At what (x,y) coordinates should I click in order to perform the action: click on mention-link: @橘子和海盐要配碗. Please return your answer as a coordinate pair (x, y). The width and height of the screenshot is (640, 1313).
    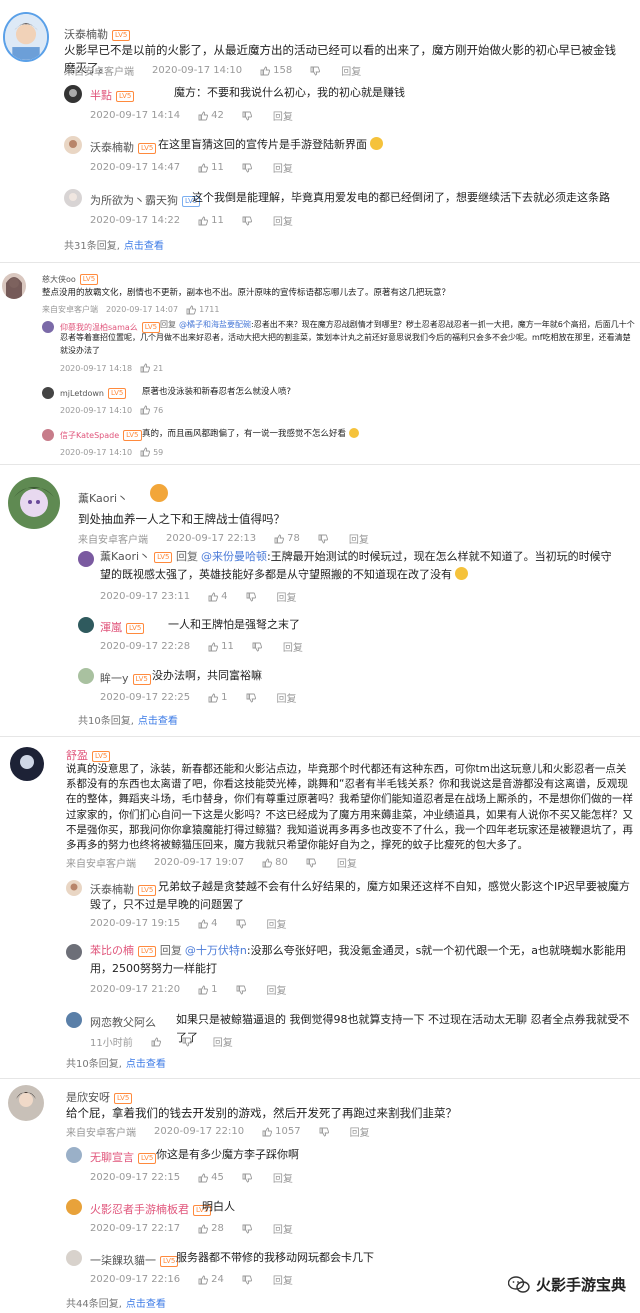
    Looking at the image, I should click on (215, 324).